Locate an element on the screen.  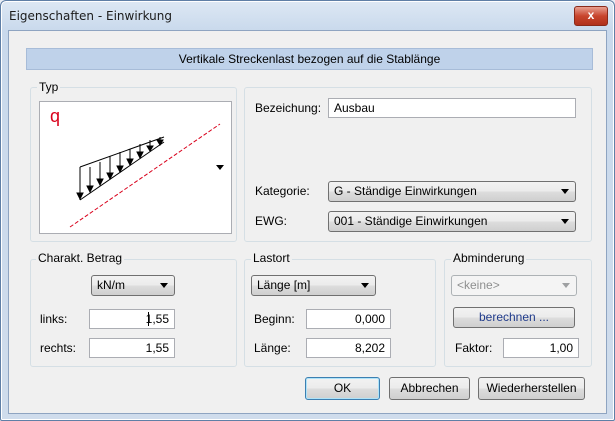
ok-button: OK is located at coordinates (342, 388).